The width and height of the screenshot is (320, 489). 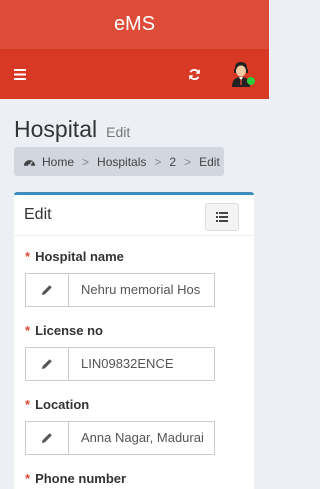 I want to click on list-icon, so click(x=222, y=217).